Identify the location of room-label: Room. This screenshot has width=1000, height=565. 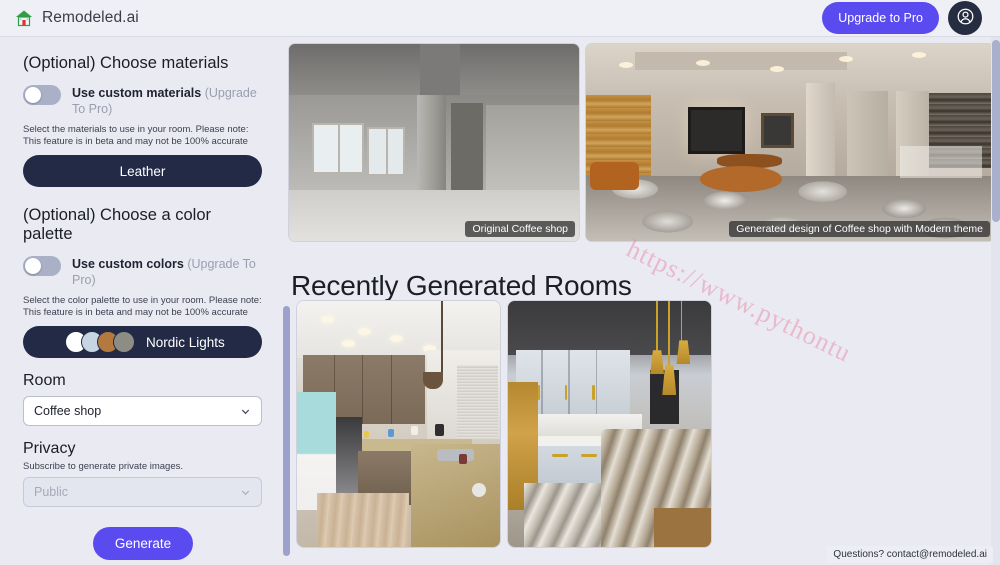
(44, 380).